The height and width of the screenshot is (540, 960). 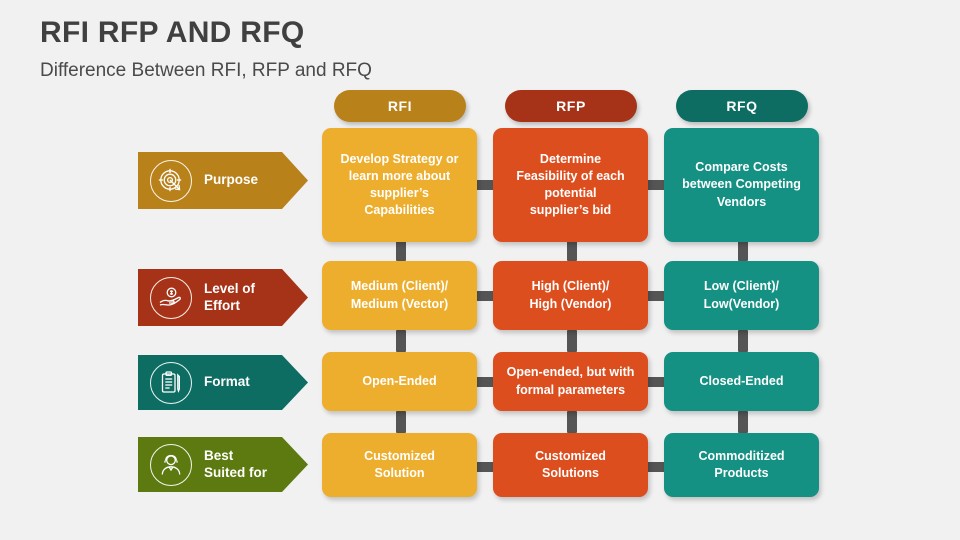 I want to click on cell-best-suited-rfi: Customized Solution, so click(x=399, y=465).